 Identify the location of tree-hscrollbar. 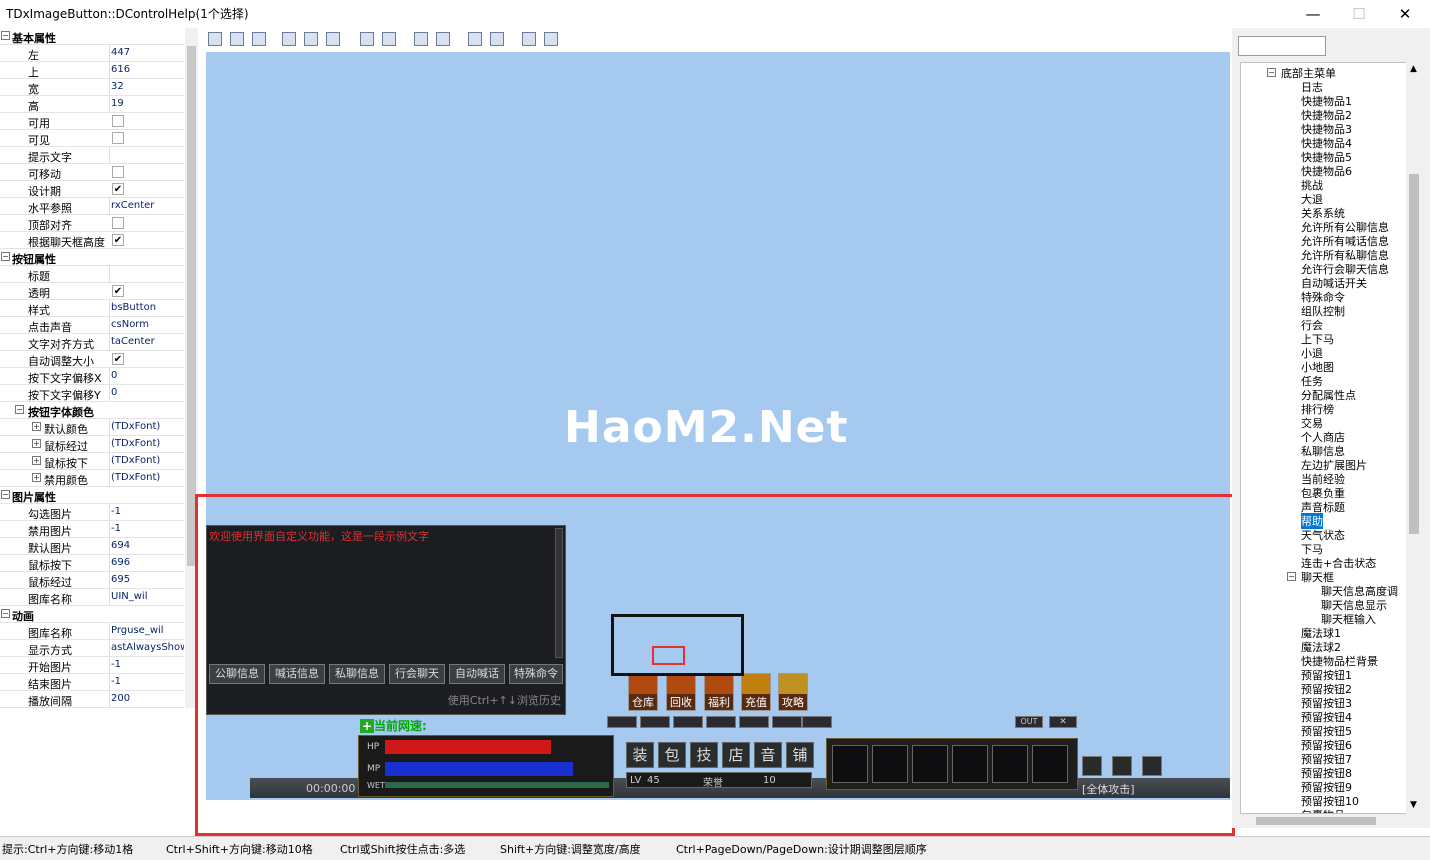
(1331, 821).